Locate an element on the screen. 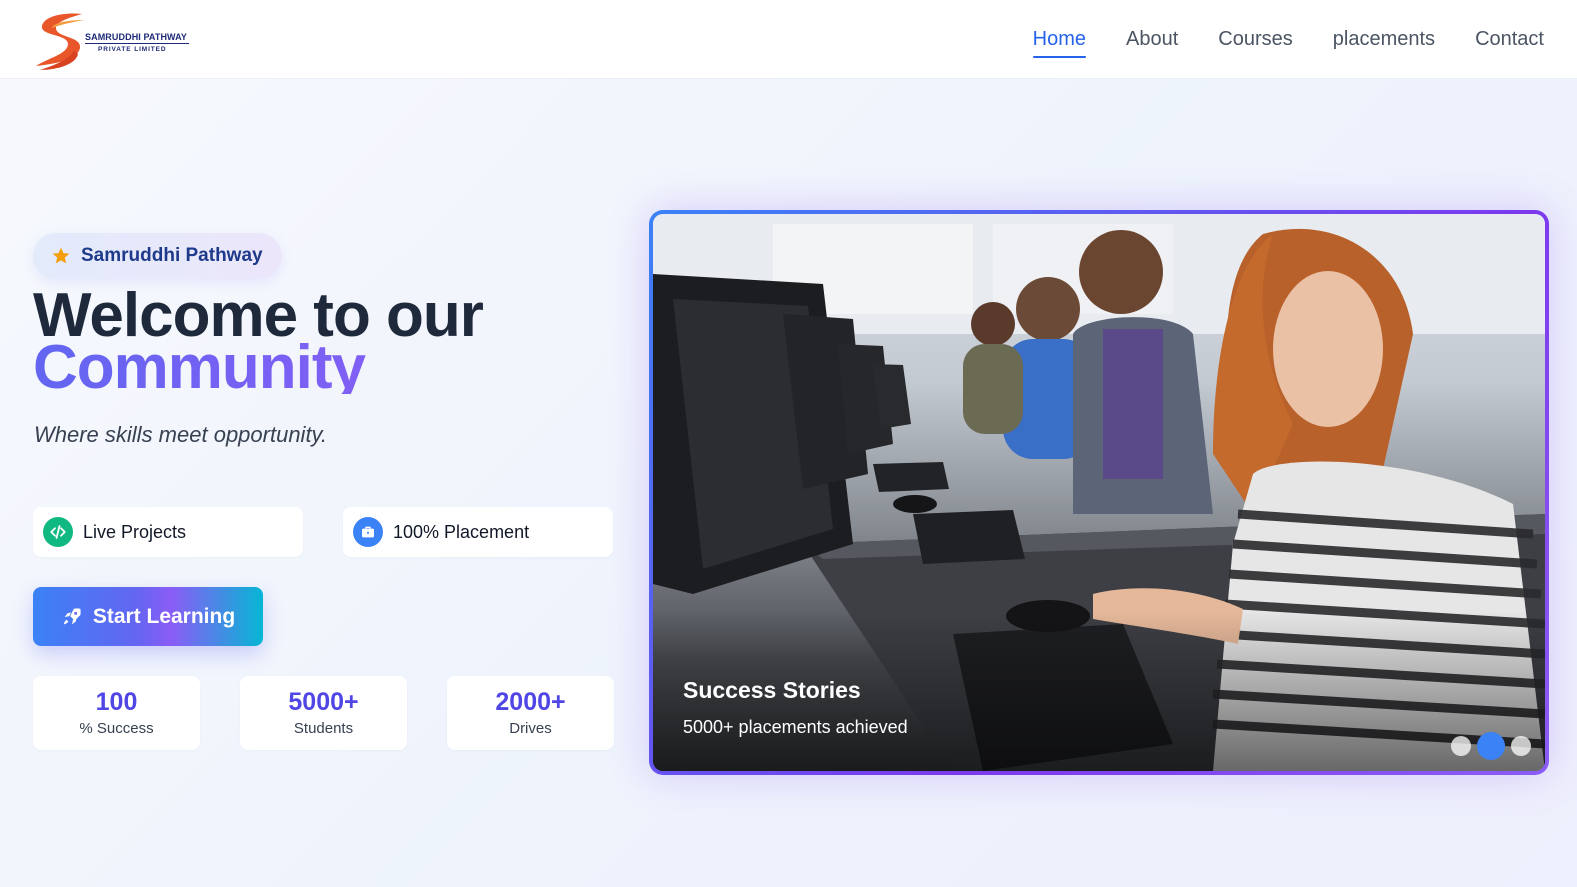 This screenshot has width=1577, height=887. stat-drives: 2000+ Drives is located at coordinates (530, 713).